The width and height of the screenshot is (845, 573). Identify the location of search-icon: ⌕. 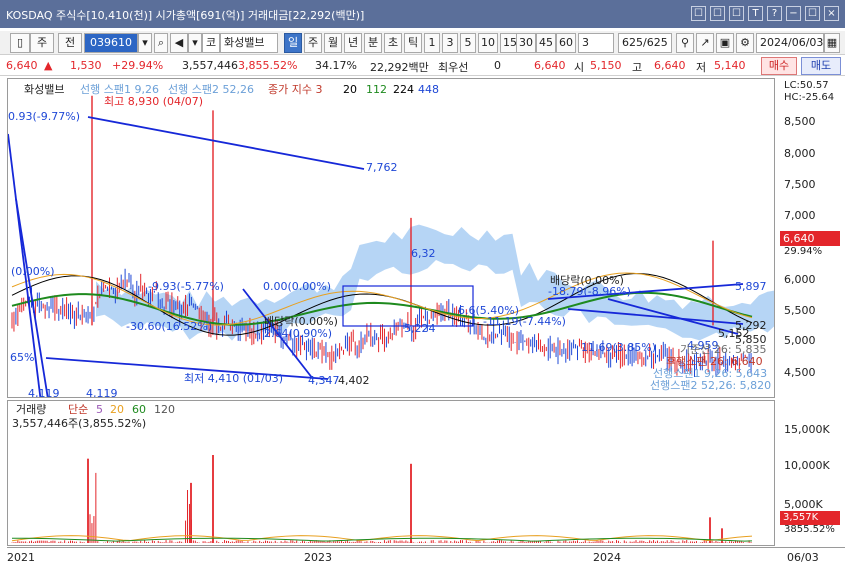
(161, 43).